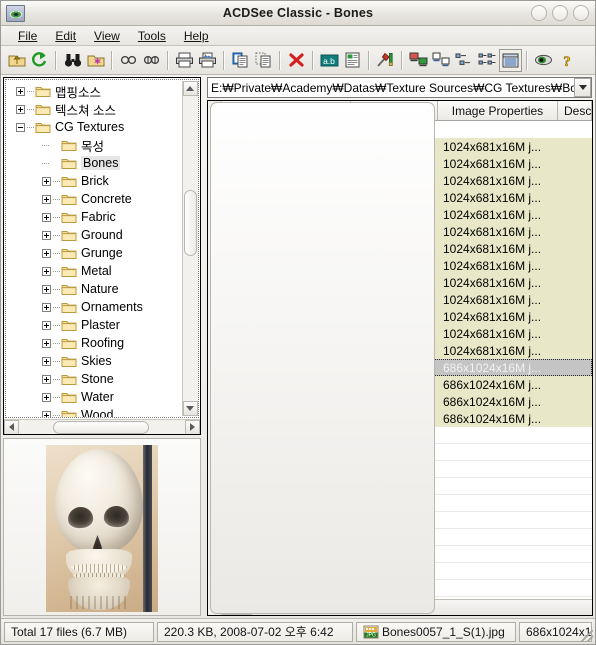 This screenshot has height=645, width=596. Describe the element at coordinates (441, 60) in the screenshot. I see `view-tiles-icon` at that location.